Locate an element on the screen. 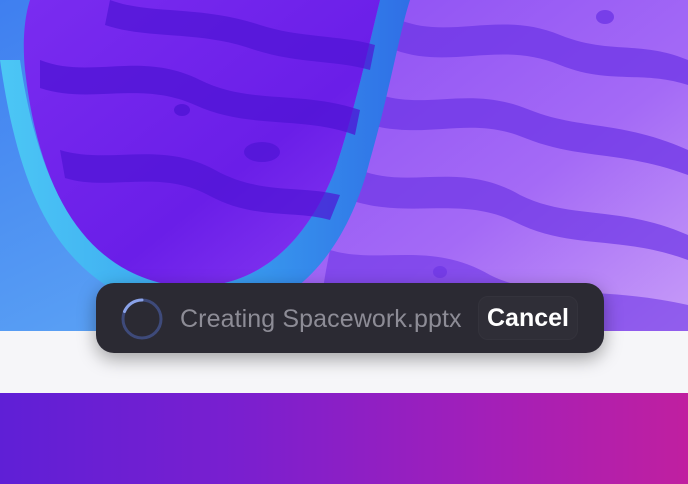 The image size is (688, 484). cancel-button: Cancel is located at coordinates (528, 318).